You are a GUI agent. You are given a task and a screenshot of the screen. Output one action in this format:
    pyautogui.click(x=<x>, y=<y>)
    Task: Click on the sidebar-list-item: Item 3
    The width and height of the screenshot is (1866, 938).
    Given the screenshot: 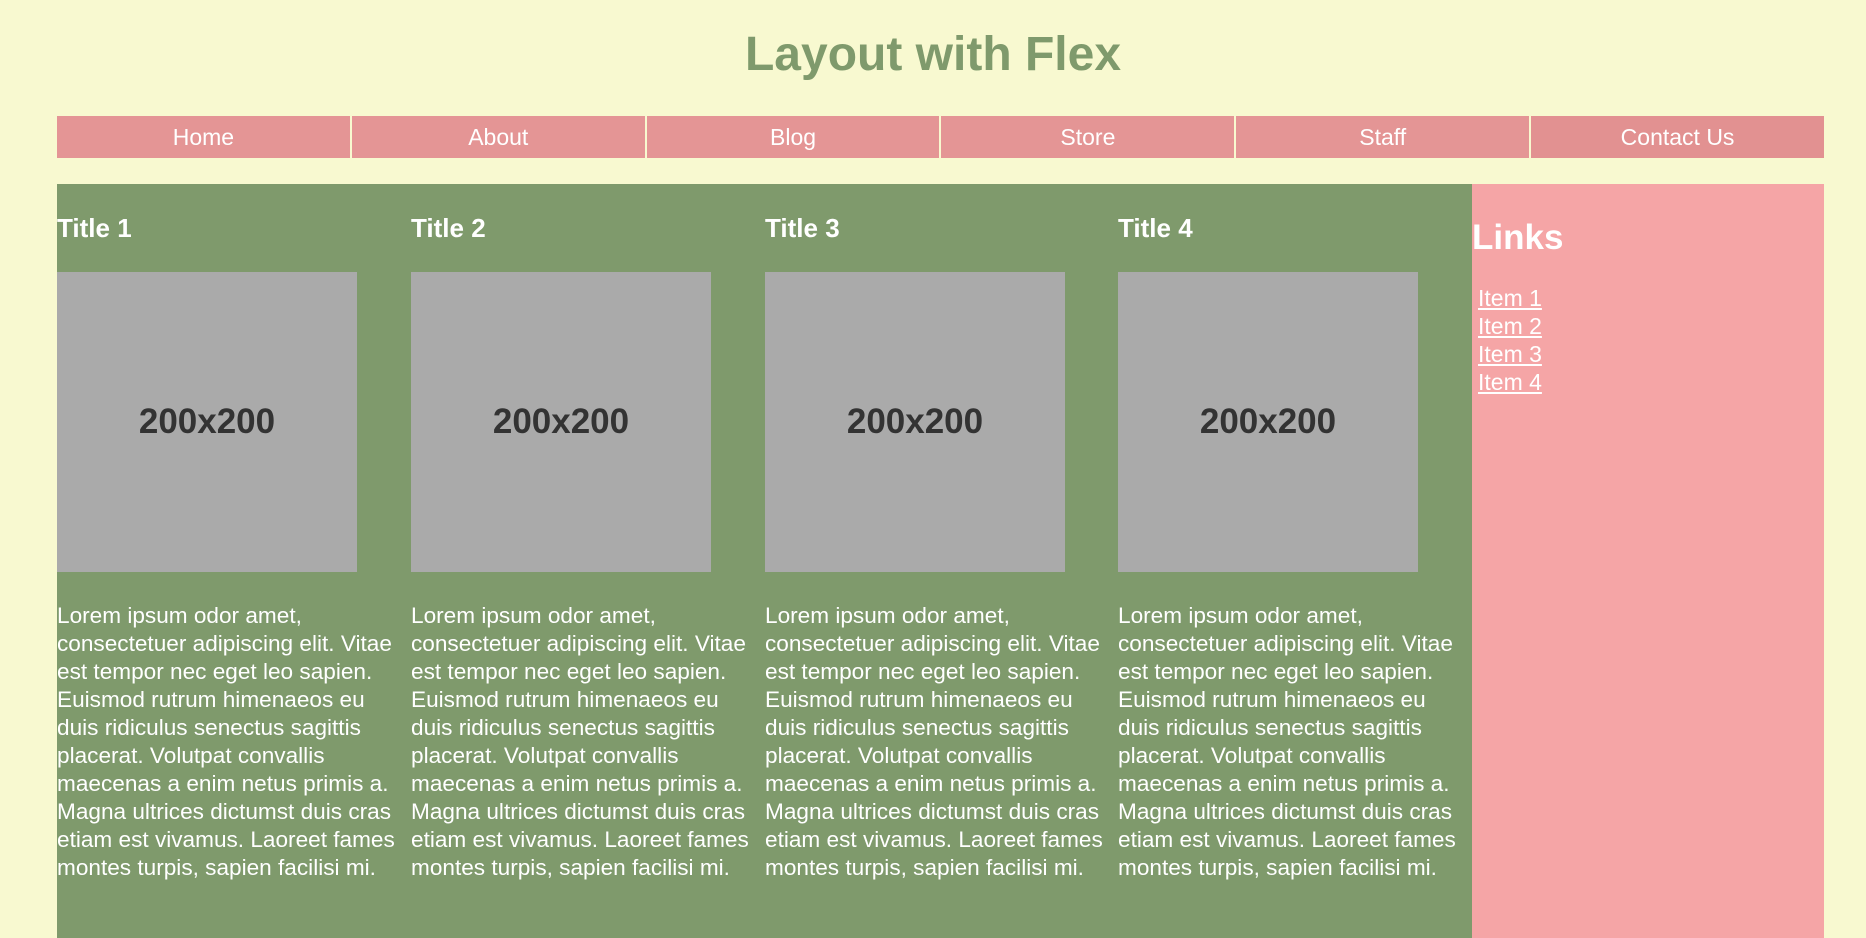 What is the action you would take?
    pyautogui.click(x=1510, y=354)
    